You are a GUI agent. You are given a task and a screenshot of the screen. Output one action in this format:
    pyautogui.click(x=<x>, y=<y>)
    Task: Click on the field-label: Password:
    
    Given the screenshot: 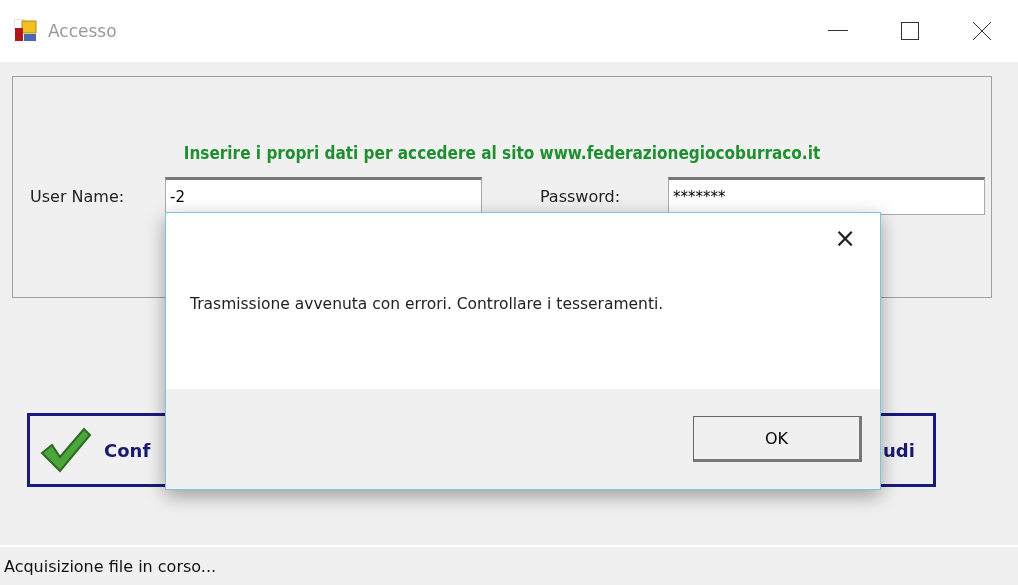 What is the action you would take?
    pyautogui.click(x=580, y=196)
    